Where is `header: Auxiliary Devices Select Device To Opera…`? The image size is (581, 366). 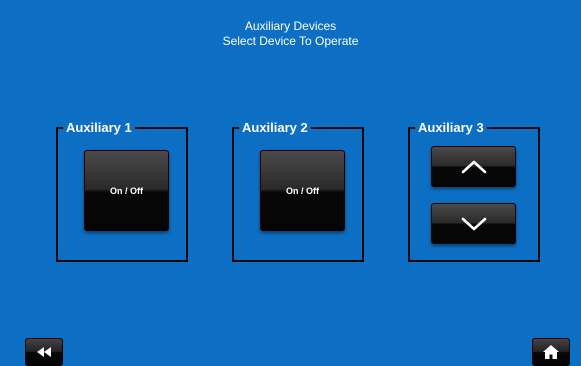 header: Auxiliary Devices Select Device To Opera… is located at coordinates (290, 34).